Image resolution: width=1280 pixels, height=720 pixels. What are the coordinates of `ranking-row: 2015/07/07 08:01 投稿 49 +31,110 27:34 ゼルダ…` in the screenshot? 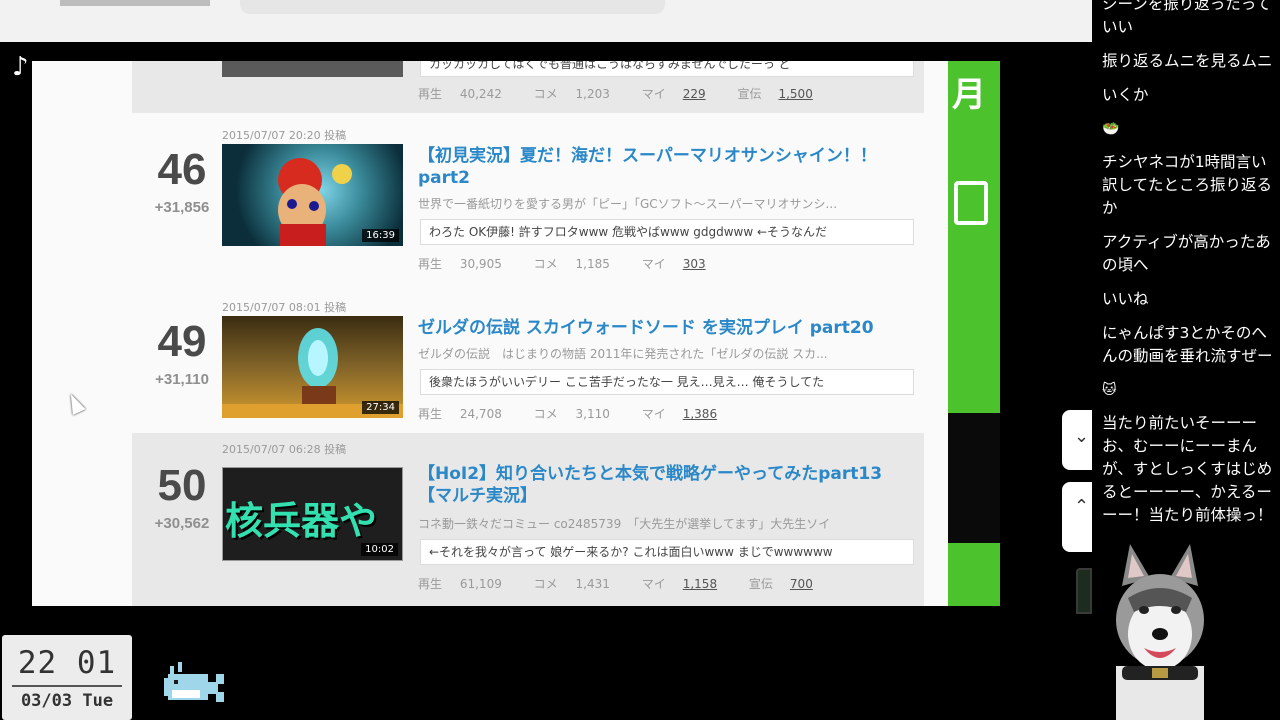 It's located at (528, 363).